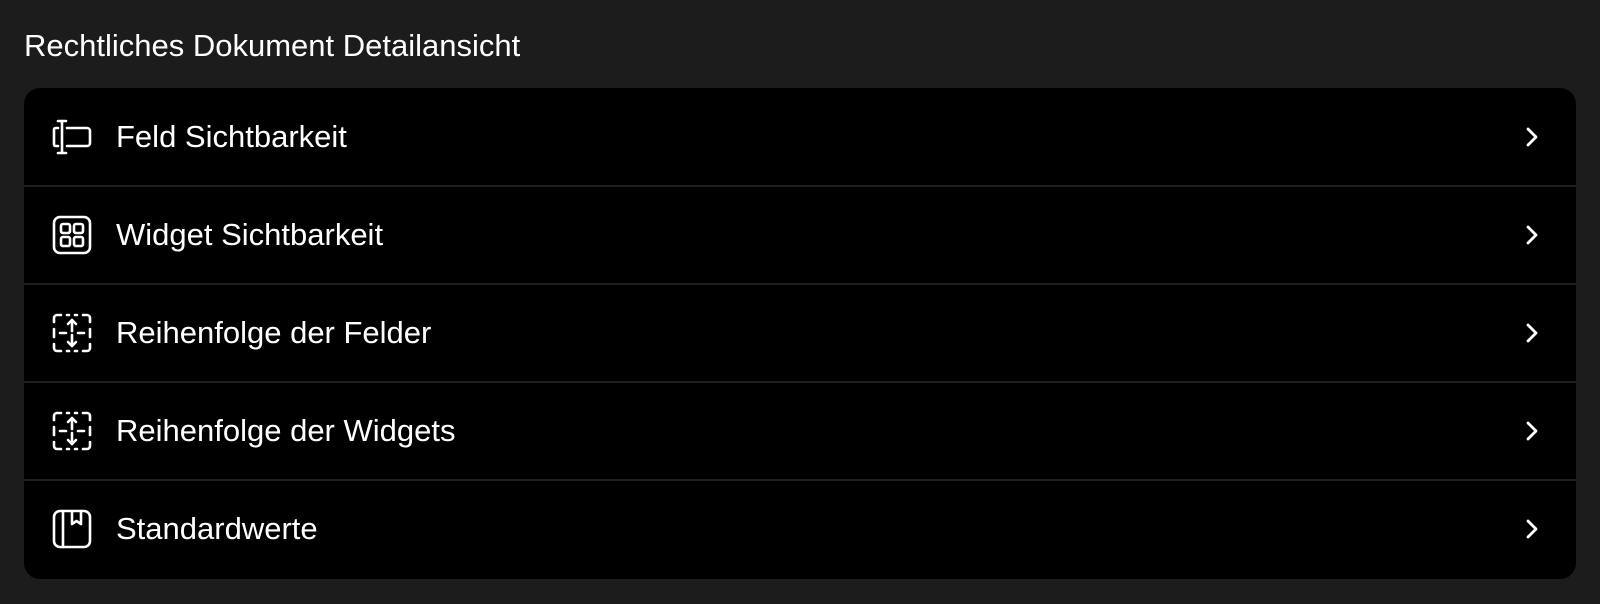 This screenshot has height=604, width=1600. Describe the element at coordinates (286, 430) in the screenshot. I see `list-item-label: Reihenfolge der Widgets` at that location.